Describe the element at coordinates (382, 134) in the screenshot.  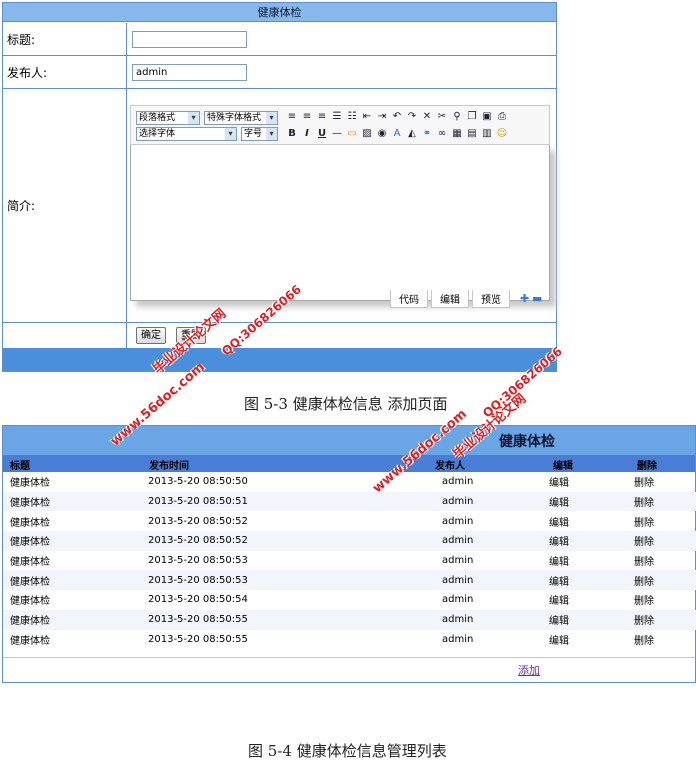
I see `insert-media-icon: ◉` at that location.